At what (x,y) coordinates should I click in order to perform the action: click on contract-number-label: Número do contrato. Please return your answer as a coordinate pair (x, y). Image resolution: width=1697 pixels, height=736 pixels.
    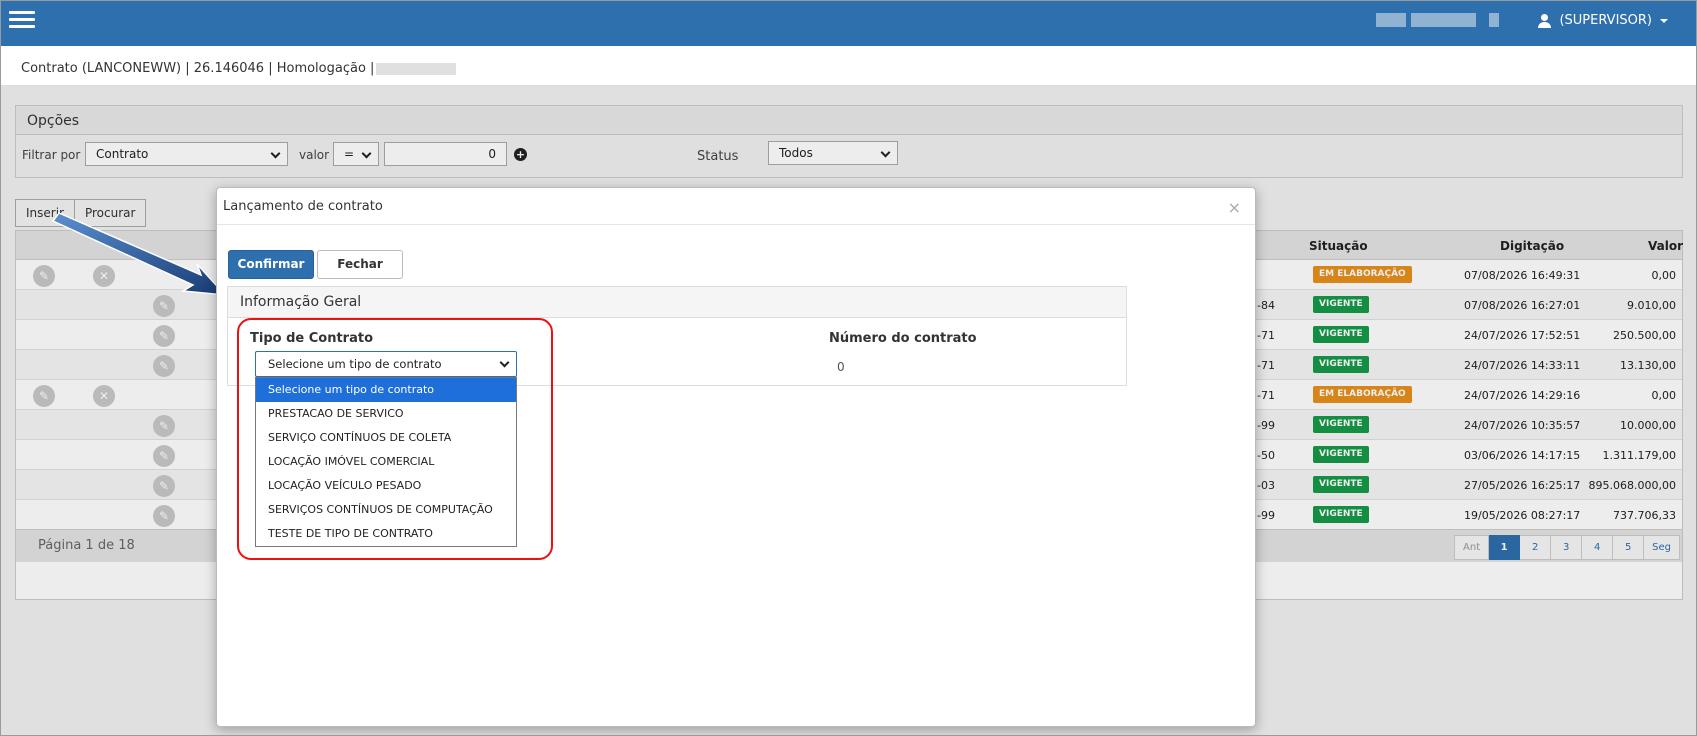
    Looking at the image, I should click on (903, 338).